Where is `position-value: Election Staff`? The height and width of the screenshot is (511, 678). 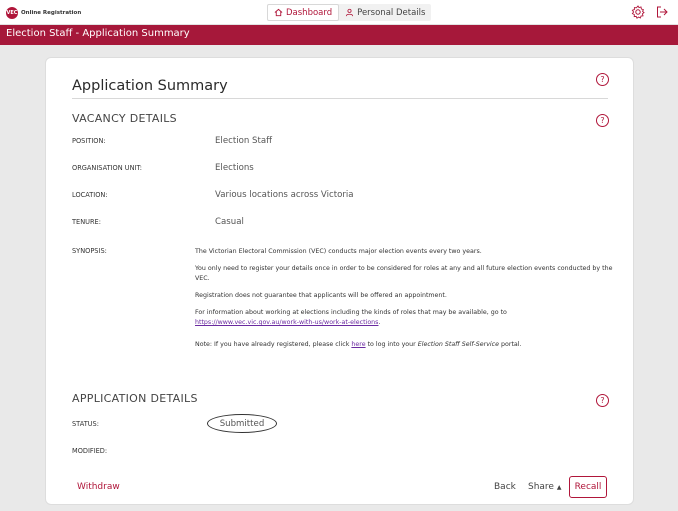
position-value: Election Staff is located at coordinates (244, 141).